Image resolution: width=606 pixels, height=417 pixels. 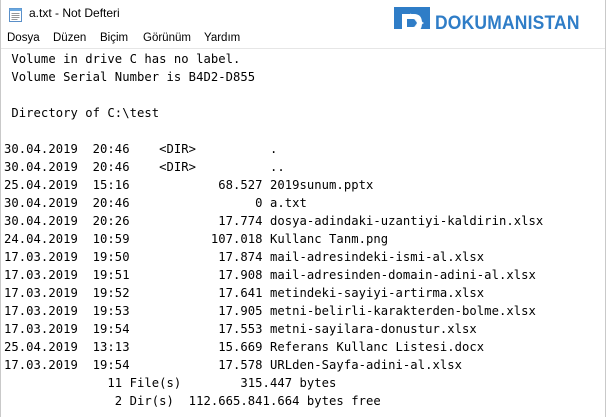 I want to click on window-title: a.txt - Not Defteri, so click(x=74, y=13).